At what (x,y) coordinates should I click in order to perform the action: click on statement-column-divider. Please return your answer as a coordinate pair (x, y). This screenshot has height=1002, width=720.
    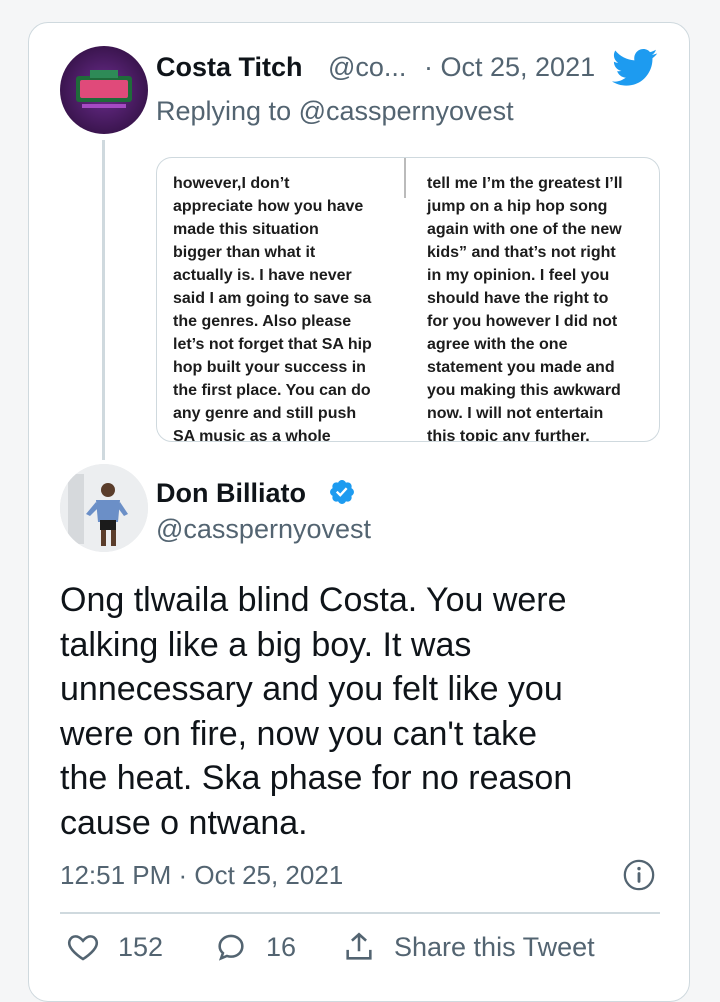
    Looking at the image, I should click on (405, 178).